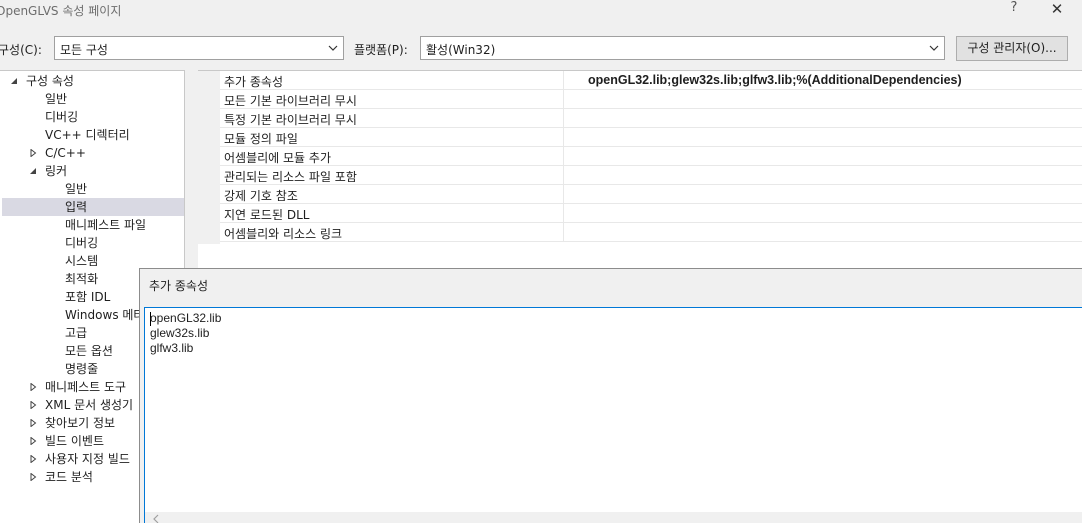 The image size is (1082, 523). Describe the element at coordinates (613, 517) in the screenshot. I see `horizontal-scrollbar` at that location.